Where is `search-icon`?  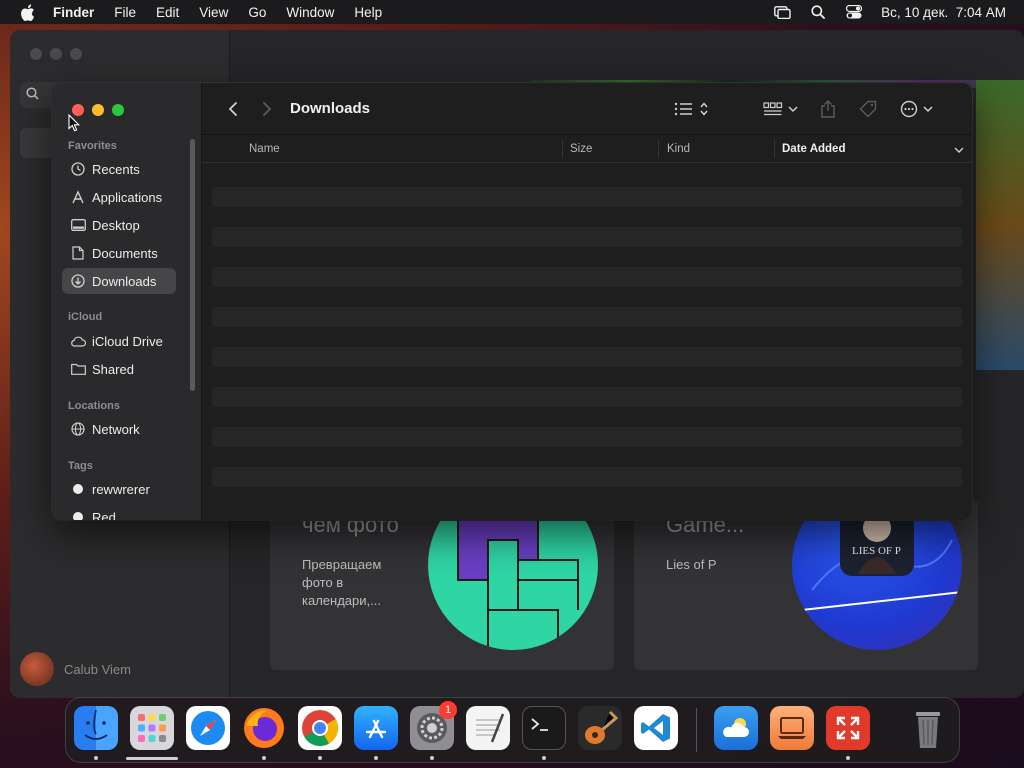 search-icon is located at coordinates (32, 96).